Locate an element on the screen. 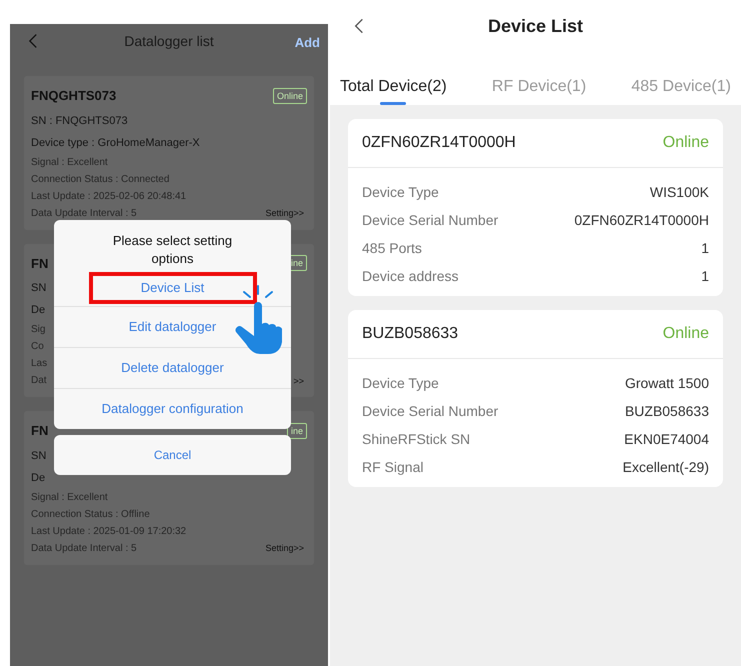 Image resolution: width=741 pixels, height=666 pixels. device-tab: Total Device(2) is located at coordinates (393, 78).